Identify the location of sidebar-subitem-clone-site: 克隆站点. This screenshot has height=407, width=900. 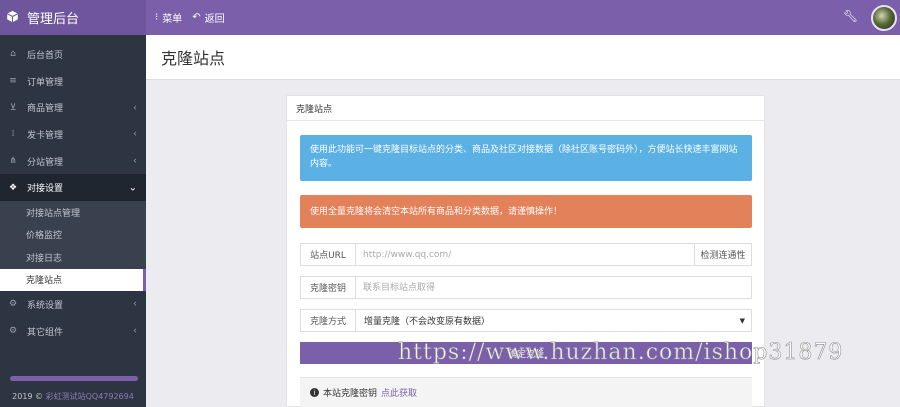
(73, 280).